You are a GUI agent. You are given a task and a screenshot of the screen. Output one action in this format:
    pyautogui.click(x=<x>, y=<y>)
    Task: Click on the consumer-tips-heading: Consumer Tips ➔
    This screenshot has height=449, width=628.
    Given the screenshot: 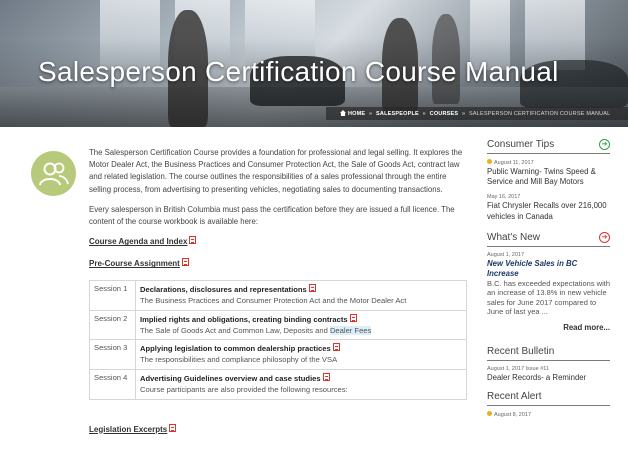 What is the action you would take?
    pyautogui.click(x=548, y=146)
    